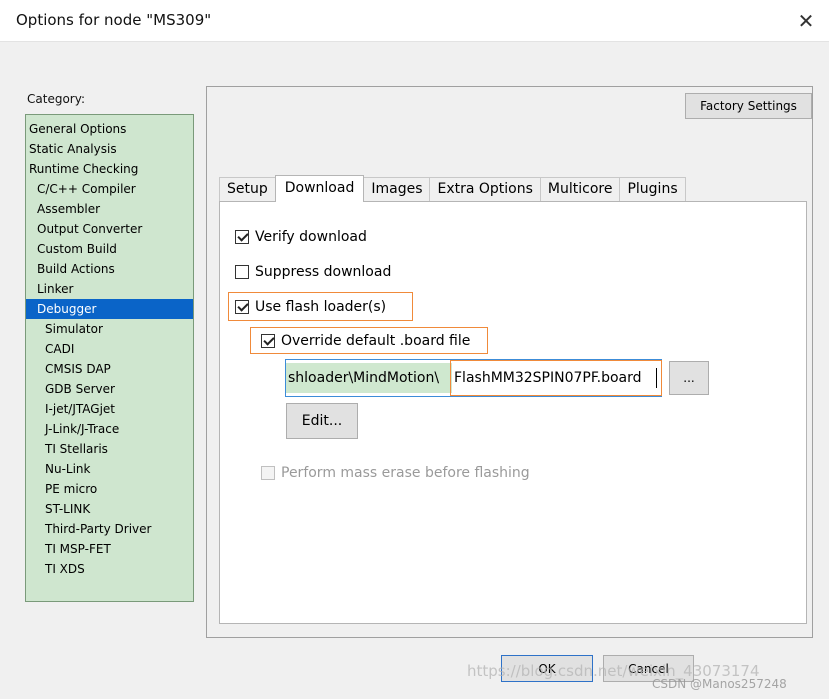 This screenshot has height=699, width=829. Describe the element at coordinates (109, 209) in the screenshot. I see `category-item-assembler: Assembler` at that location.